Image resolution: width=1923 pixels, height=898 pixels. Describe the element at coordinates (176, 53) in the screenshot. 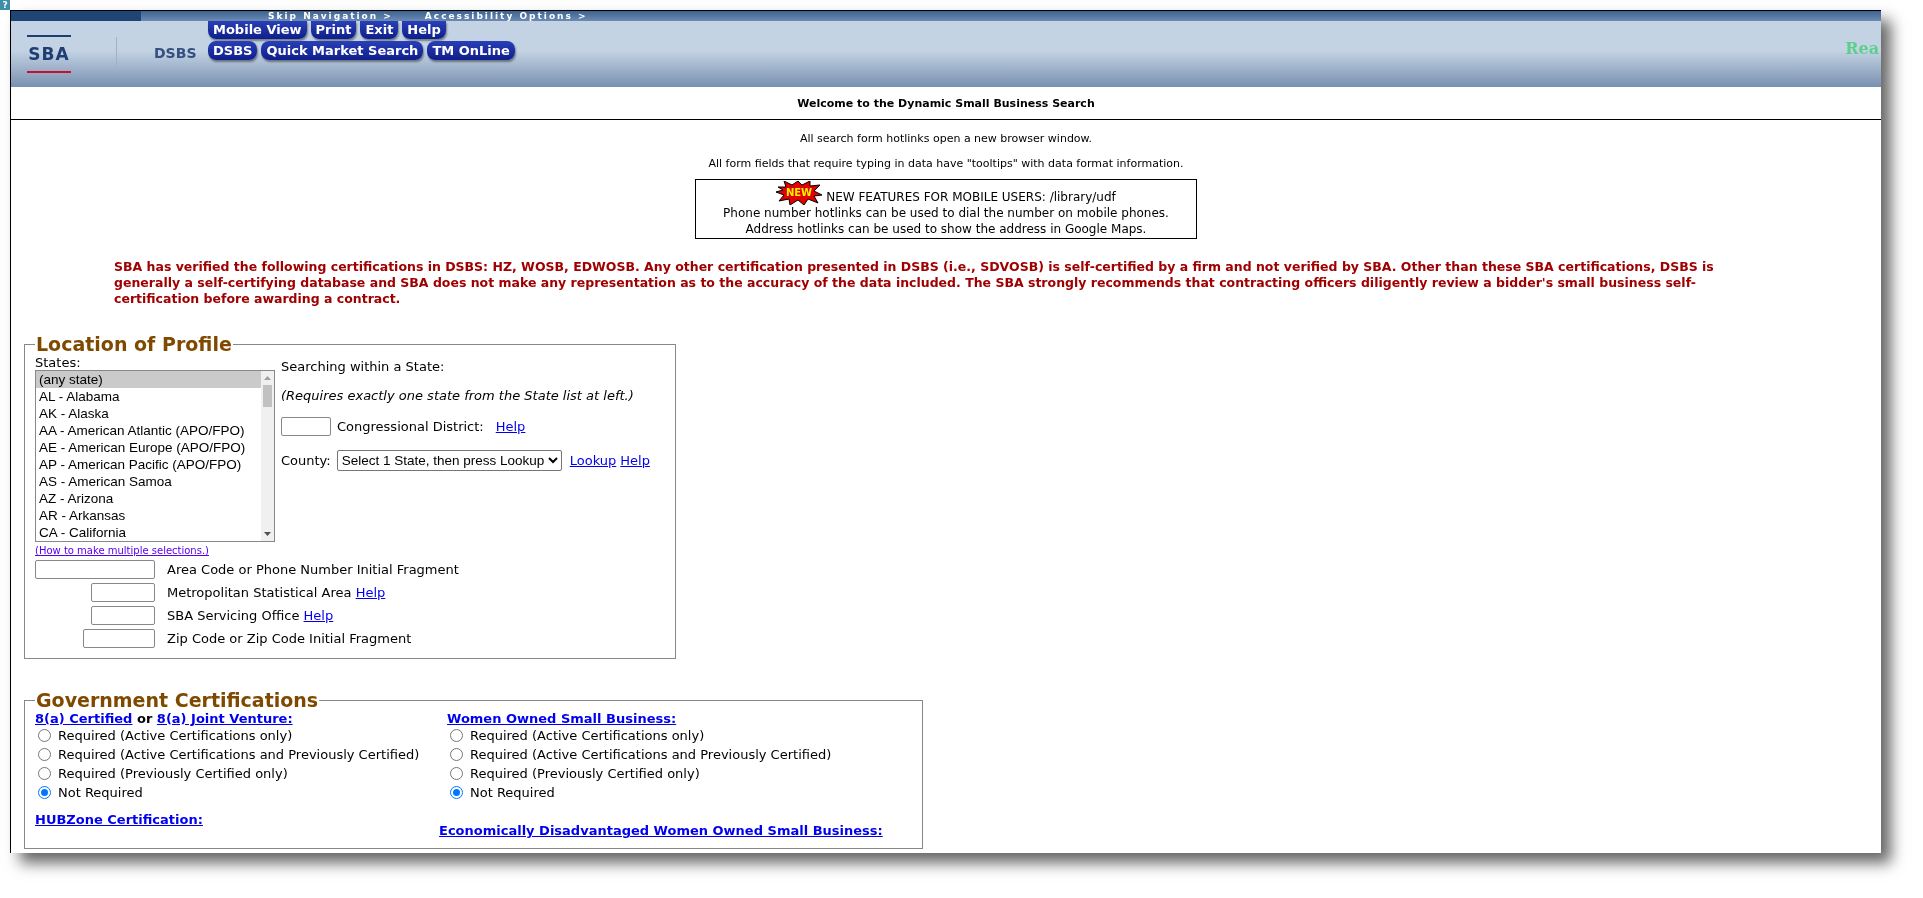

I see `app-name: DSBS` at that location.